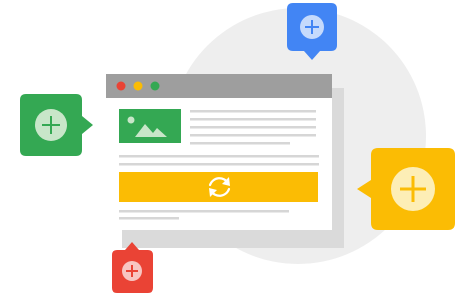  What do you see at coordinates (155, 86) in the screenshot?
I see `window-dot-green` at bounding box center [155, 86].